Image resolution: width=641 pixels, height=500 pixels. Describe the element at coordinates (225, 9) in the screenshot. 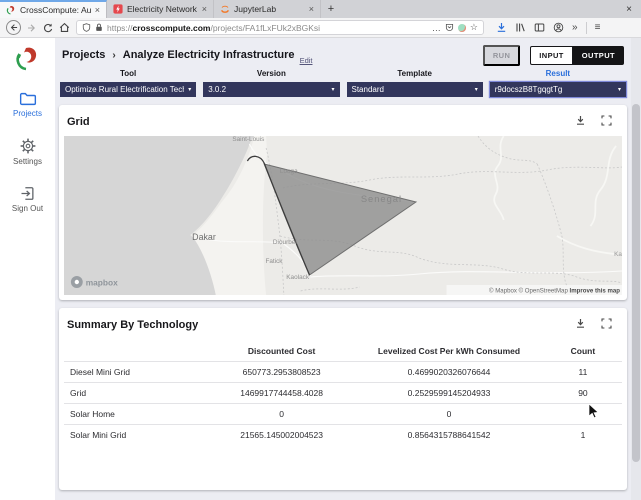

I see `jupyter-favicon` at that location.